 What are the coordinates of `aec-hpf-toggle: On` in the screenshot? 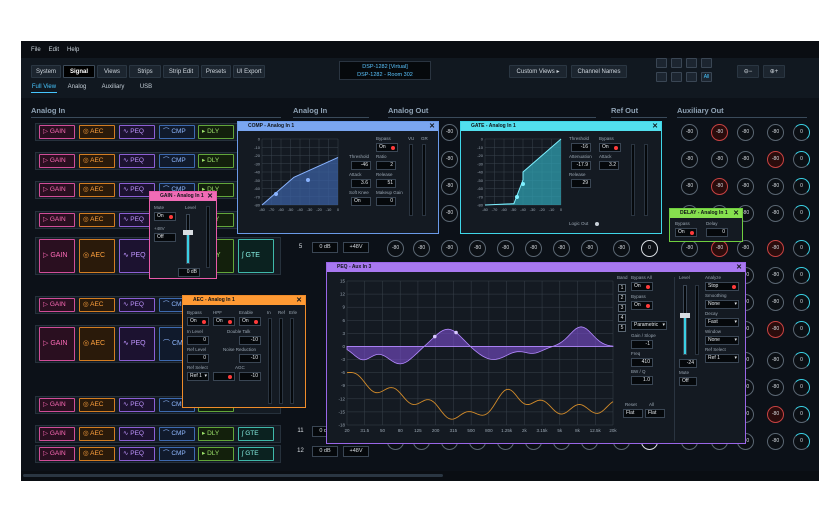 It's located at (224, 321).